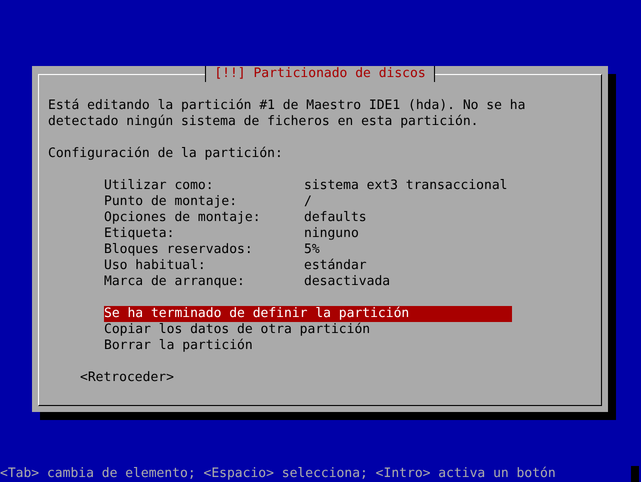  Describe the element at coordinates (287, 114) in the screenshot. I see `message-text: Está editando la partición #1 de Maestro IDE1 (hda). No se ha detectado ningún sistema de ficheros en esta partición.` at that location.